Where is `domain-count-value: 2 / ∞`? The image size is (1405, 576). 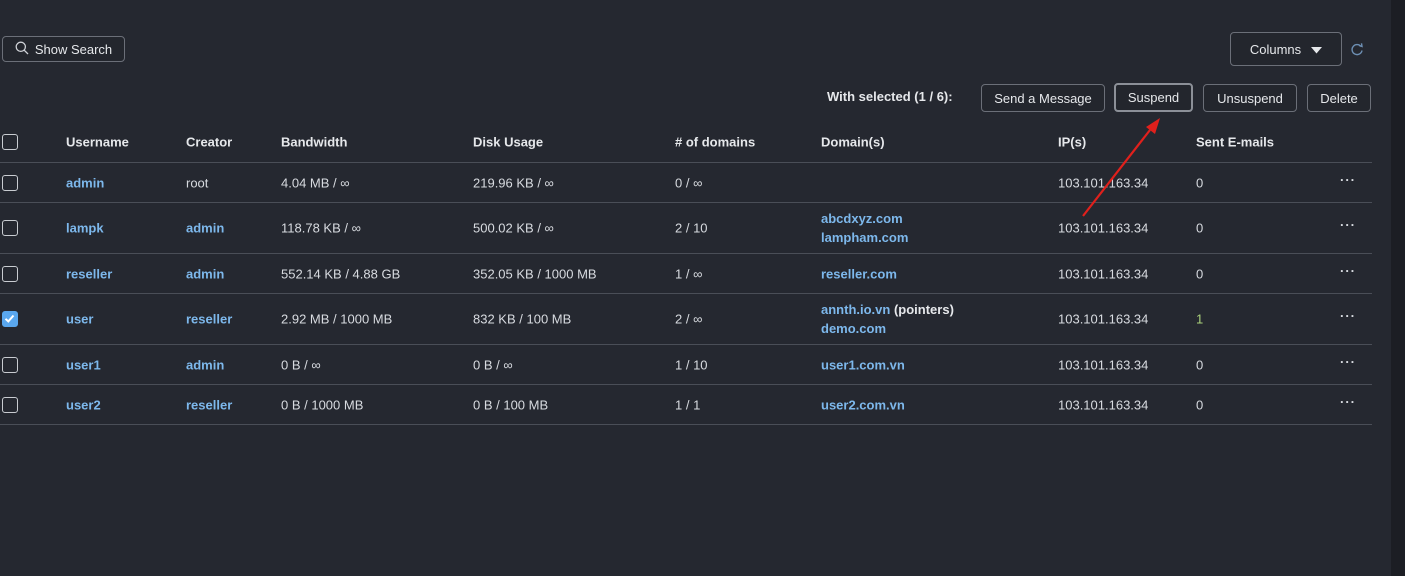
domain-count-value: 2 / ∞ is located at coordinates (689, 319).